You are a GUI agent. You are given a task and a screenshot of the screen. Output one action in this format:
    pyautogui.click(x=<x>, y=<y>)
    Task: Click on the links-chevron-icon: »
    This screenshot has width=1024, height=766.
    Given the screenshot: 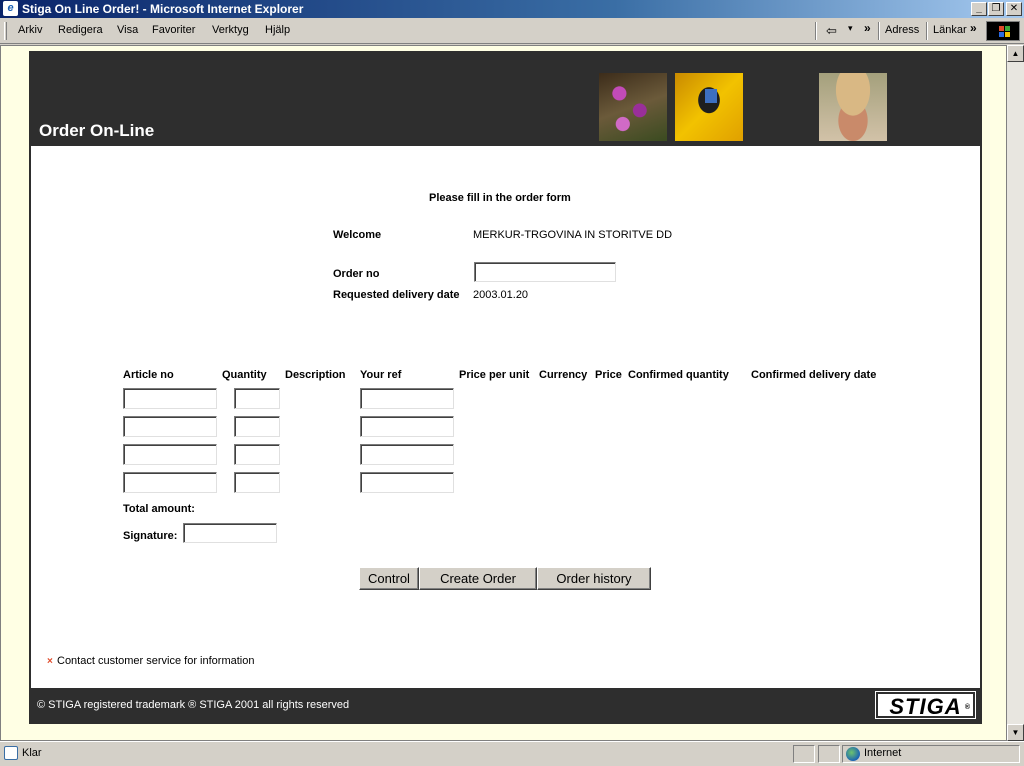 What is the action you would take?
    pyautogui.click(x=973, y=28)
    